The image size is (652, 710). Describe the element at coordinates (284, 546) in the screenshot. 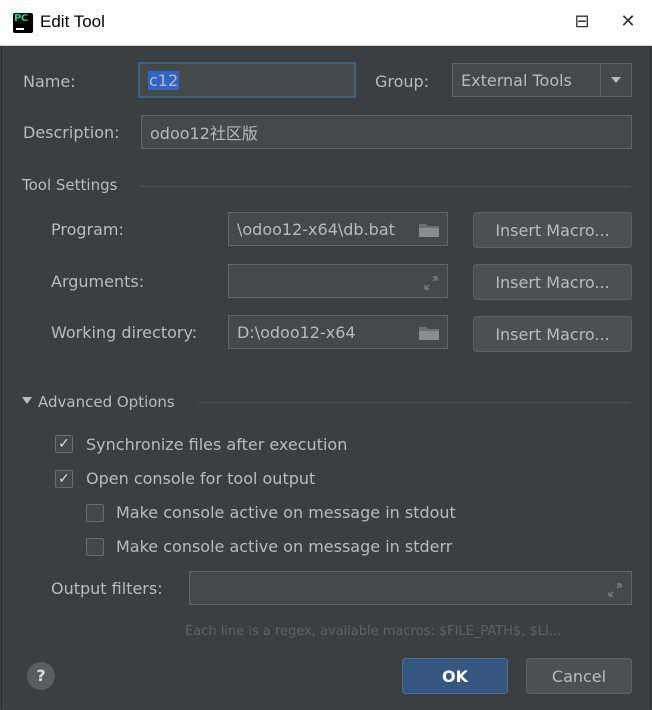

I see `active-stderr-label: Make console active on message in stderr` at that location.